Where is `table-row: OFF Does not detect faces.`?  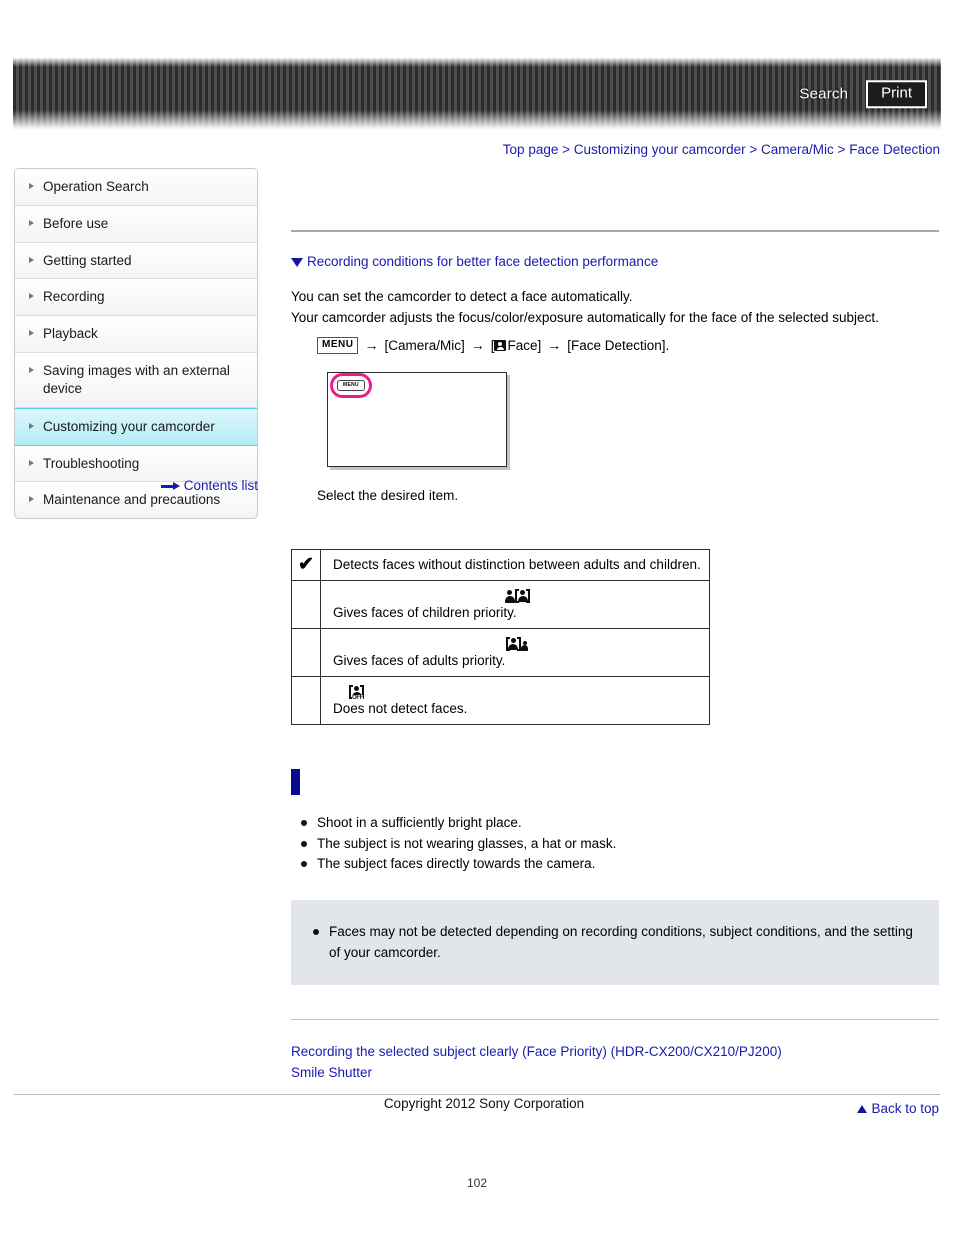 table-row: OFF Does not detect faces. is located at coordinates (500, 700).